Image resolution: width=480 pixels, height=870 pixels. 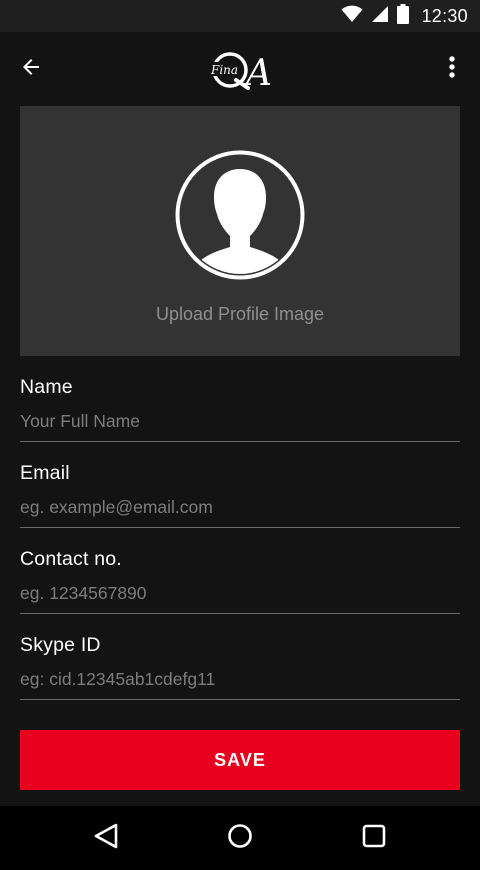 I want to click on nav-back-button, so click(x=106, y=838).